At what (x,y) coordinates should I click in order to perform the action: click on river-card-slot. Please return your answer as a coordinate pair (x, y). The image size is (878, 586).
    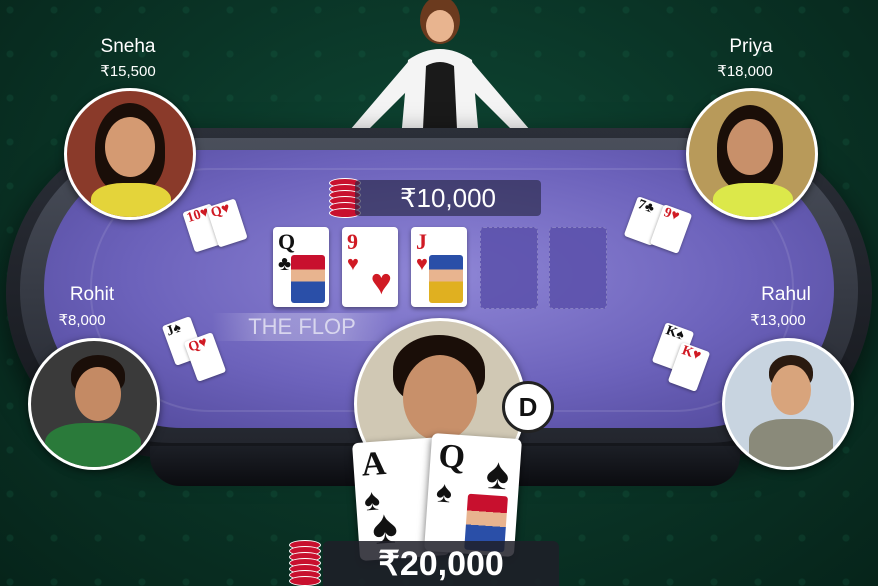
    Looking at the image, I should click on (578, 268).